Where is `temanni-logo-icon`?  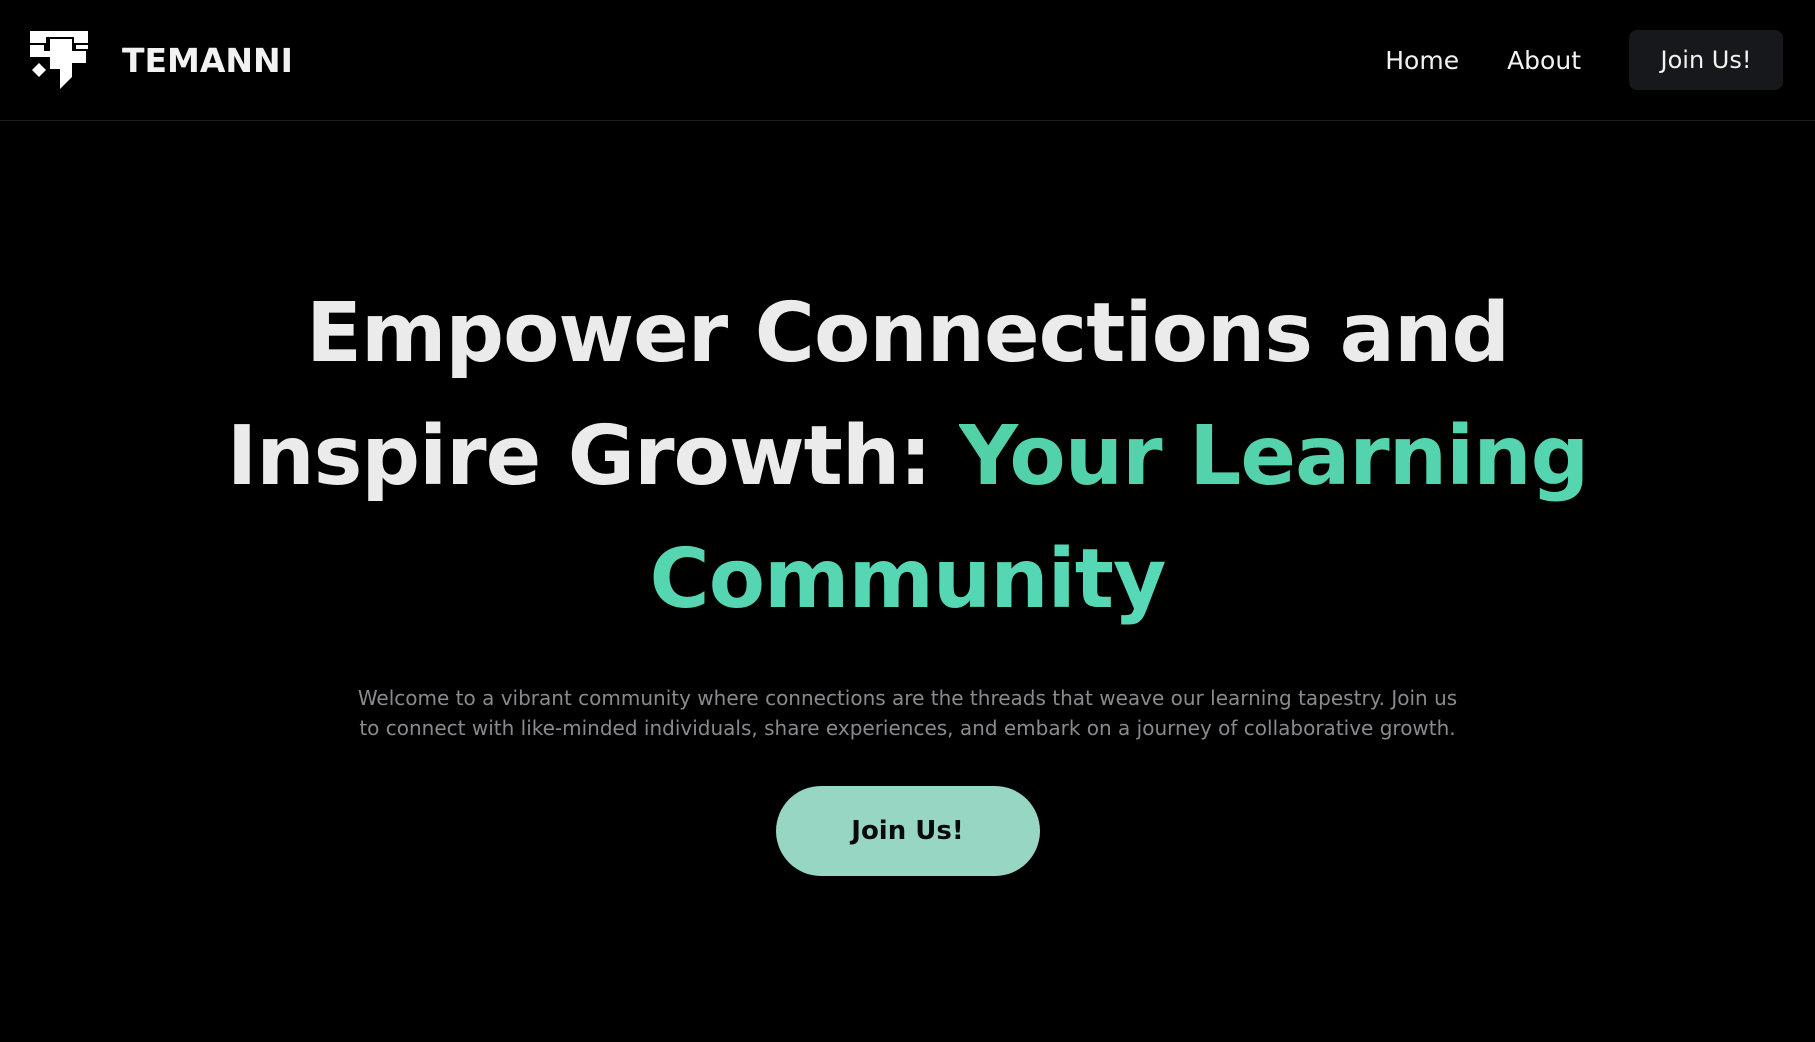 temanni-logo-icon is located at coordinates (59, 60).